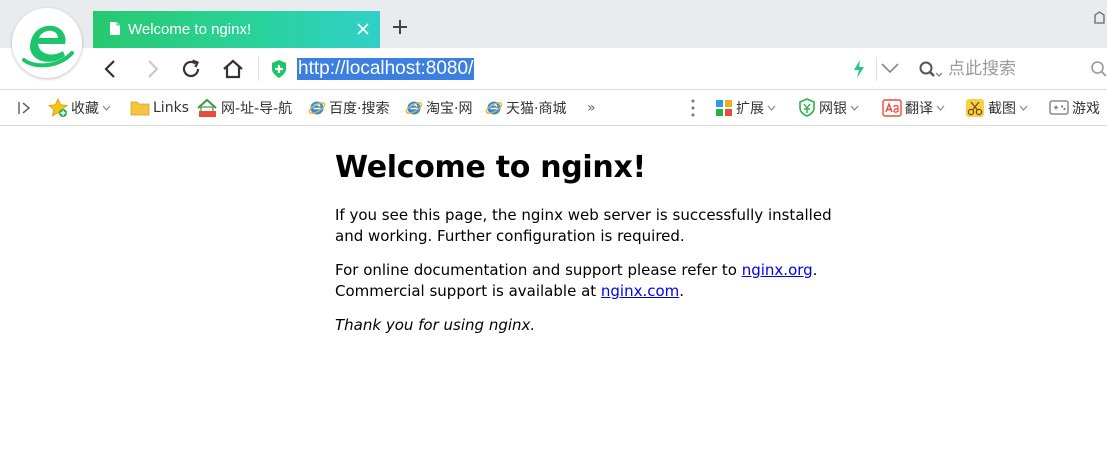 The image size is (1107, 467). Describe the element at coordinates (777, 270) in the screenshot. I see `nginx-org-link: nginx.org` at that location.